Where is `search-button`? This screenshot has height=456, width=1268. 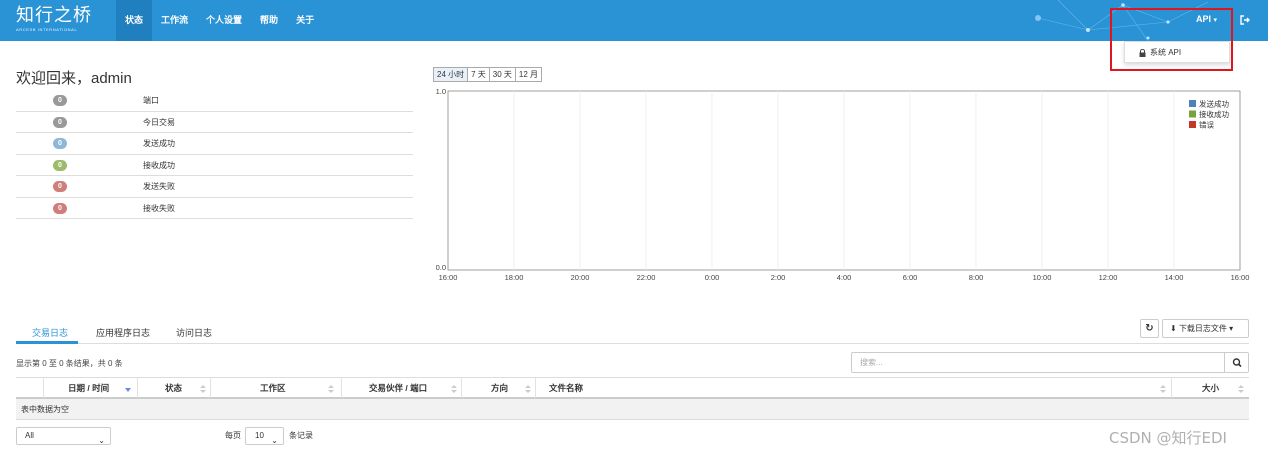
search-button is located at coordinates (1236, 362).